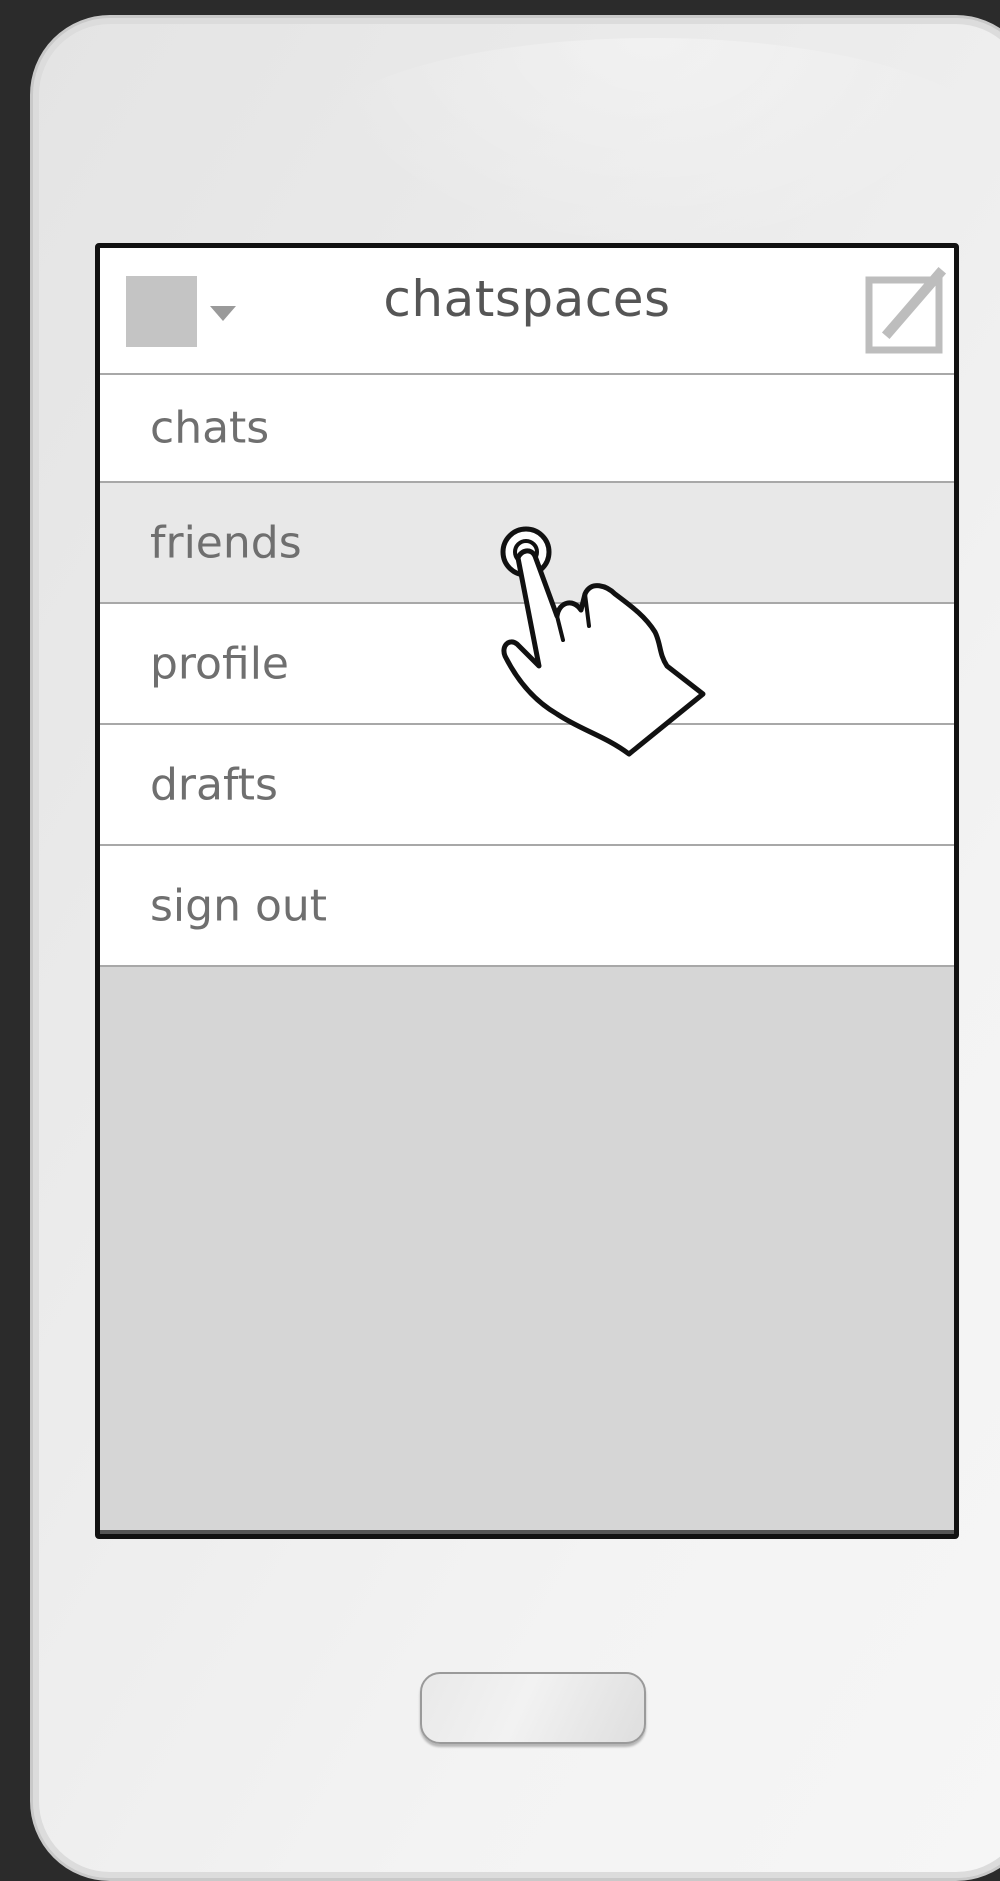  What do you see at coordinates (651, 148) in the screenshot?
I see `phone-shine` at bounding box center [651, 148].